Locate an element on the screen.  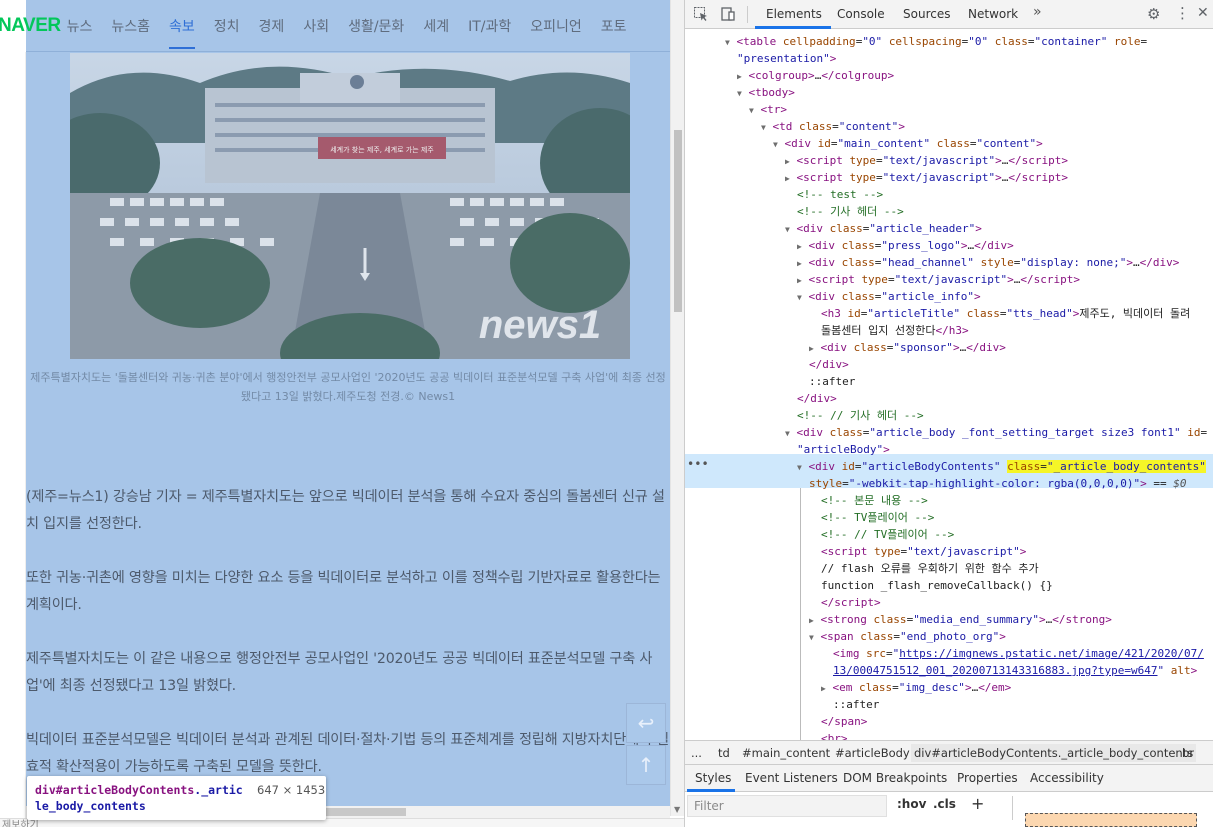
scroll-down-arrow-icon: ▼ is located at coordinates (677, 809).